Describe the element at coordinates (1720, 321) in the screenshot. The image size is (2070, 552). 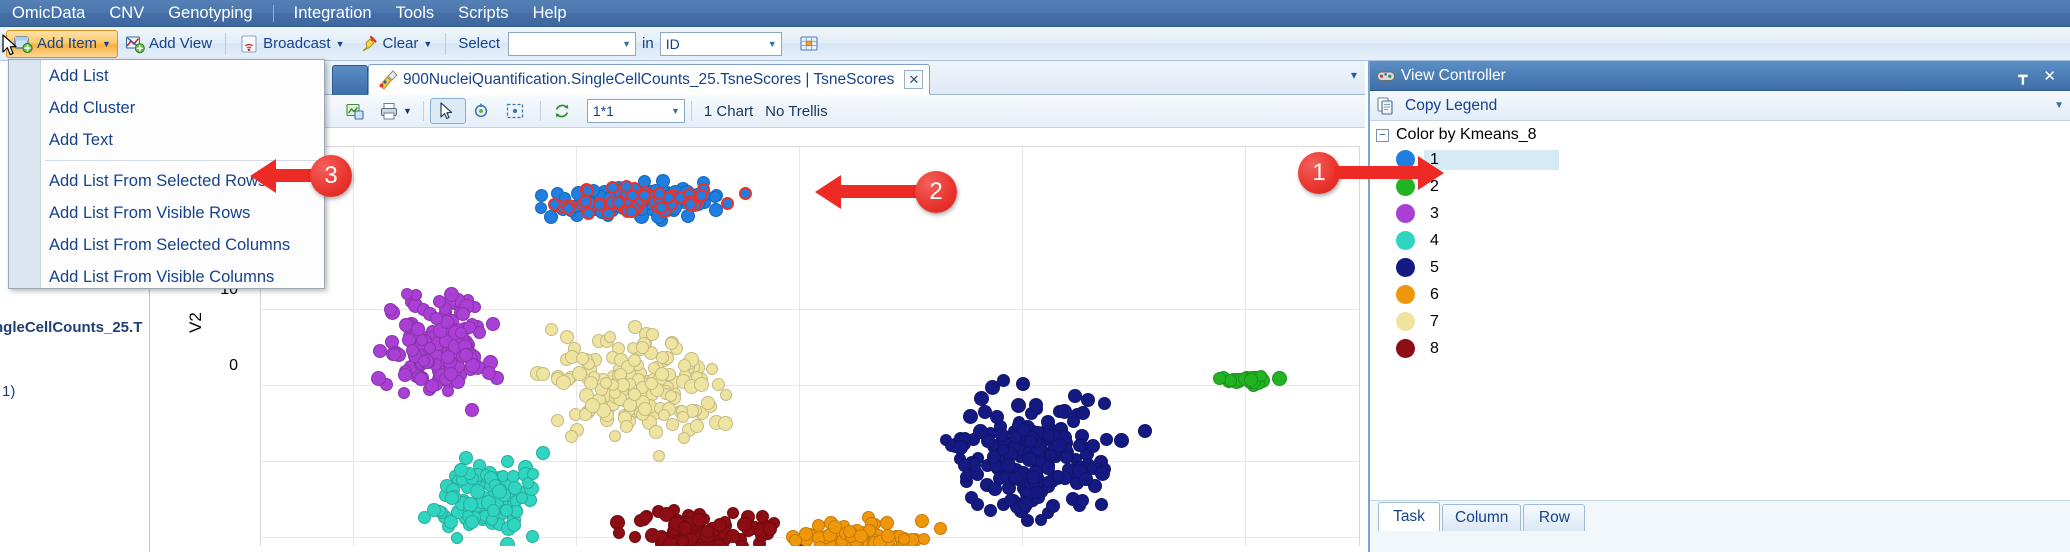
I see `legend-item-7: 7` at that location.